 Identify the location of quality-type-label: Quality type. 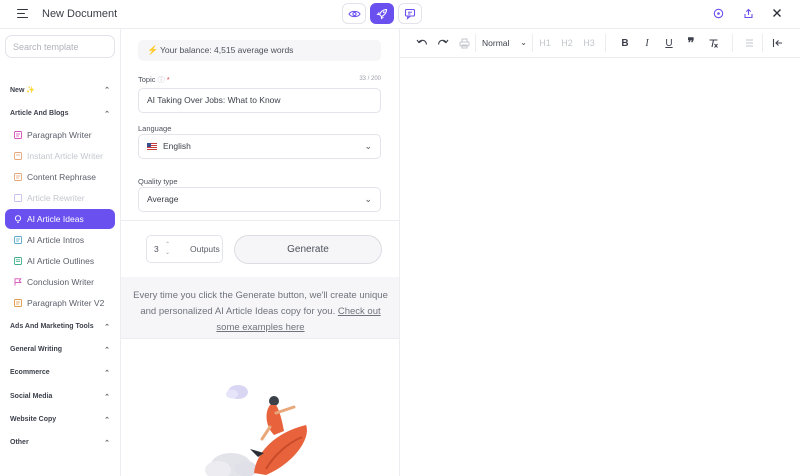
(158, 181).